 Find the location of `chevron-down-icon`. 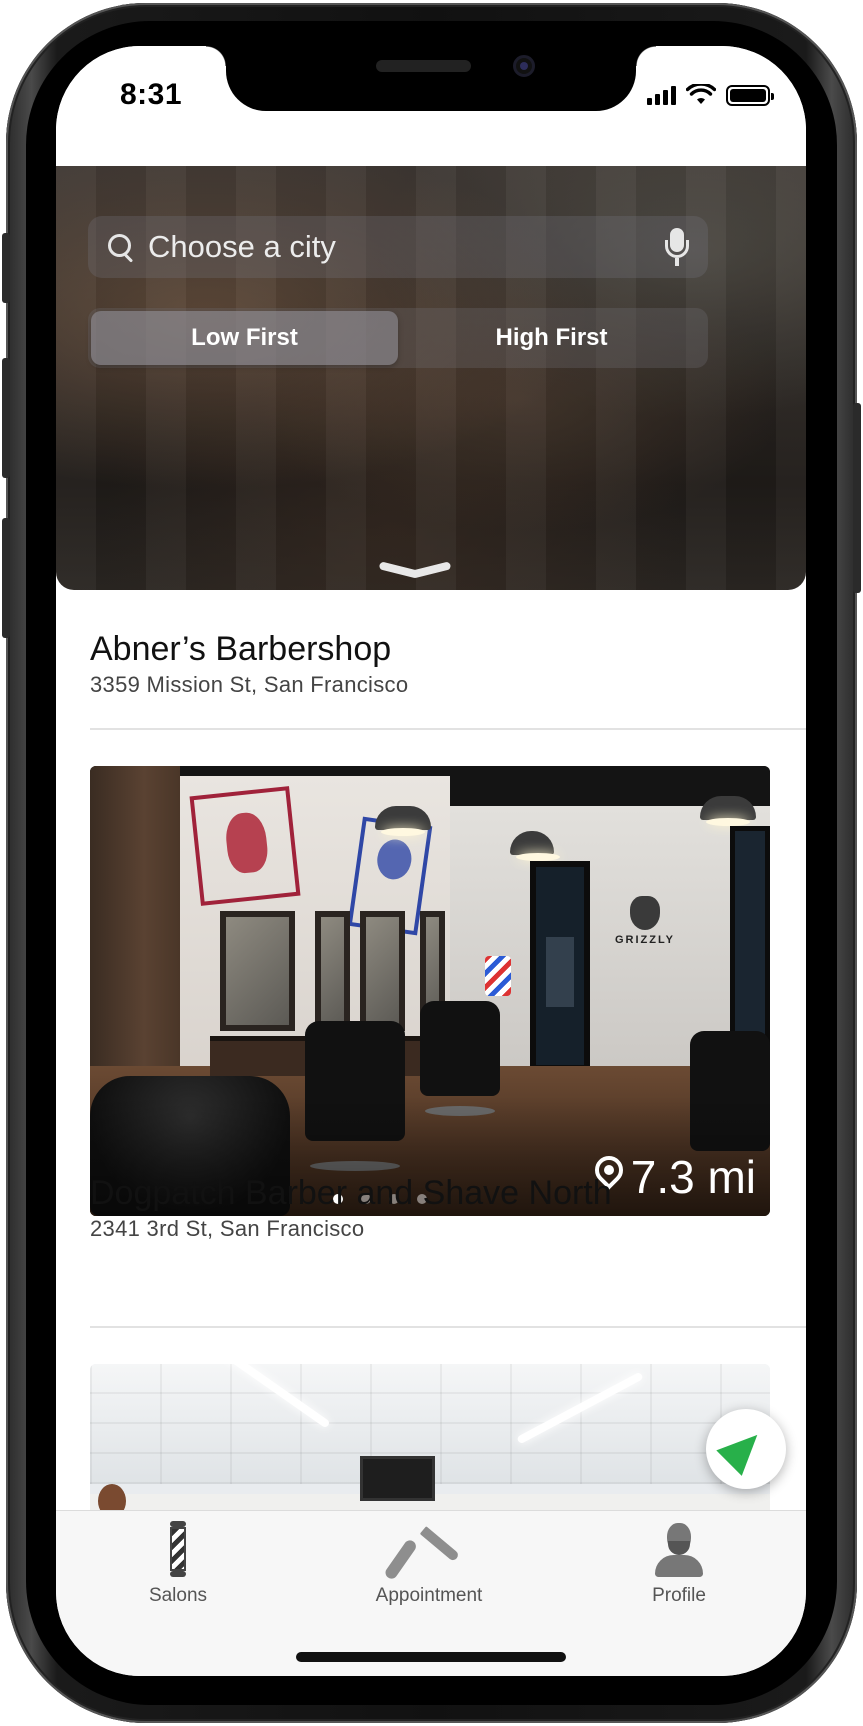

chevron-down-icon is located at coordinates (415, 570).